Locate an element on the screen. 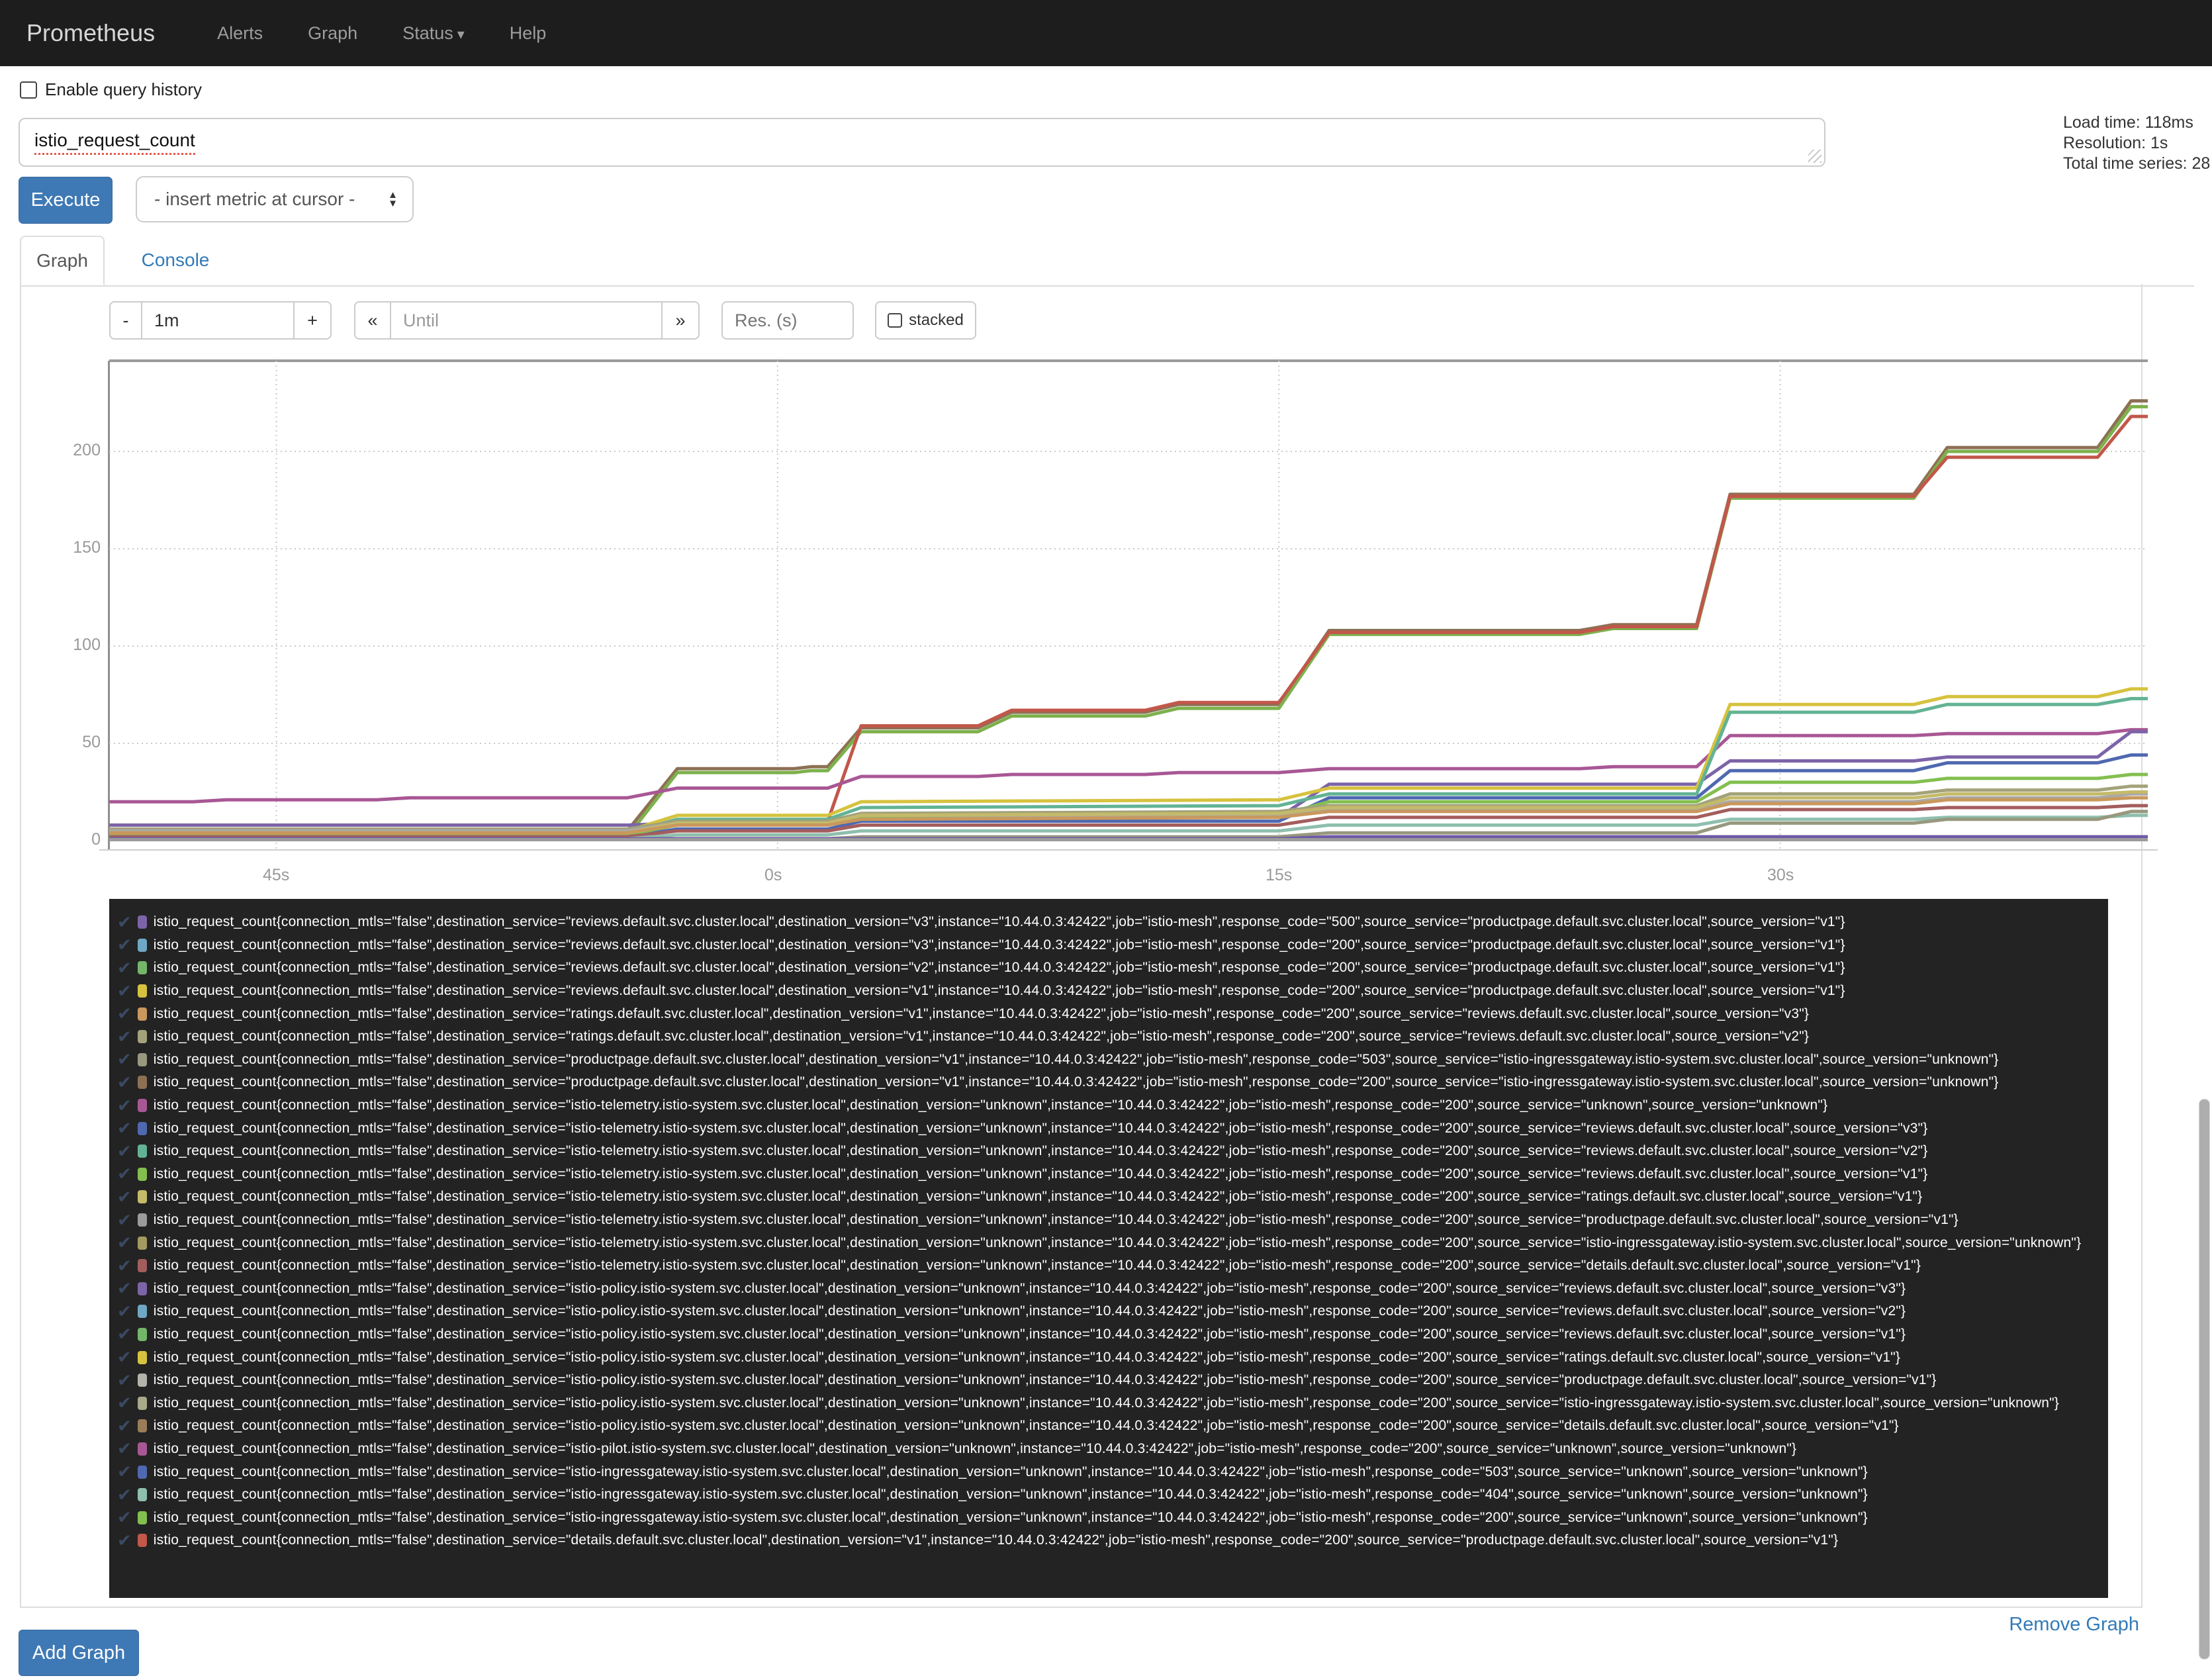 The width and height of the screenshot is (2212, 1680). remove-graph-link: Remove Graph is located at coordinates (2074, 1625).